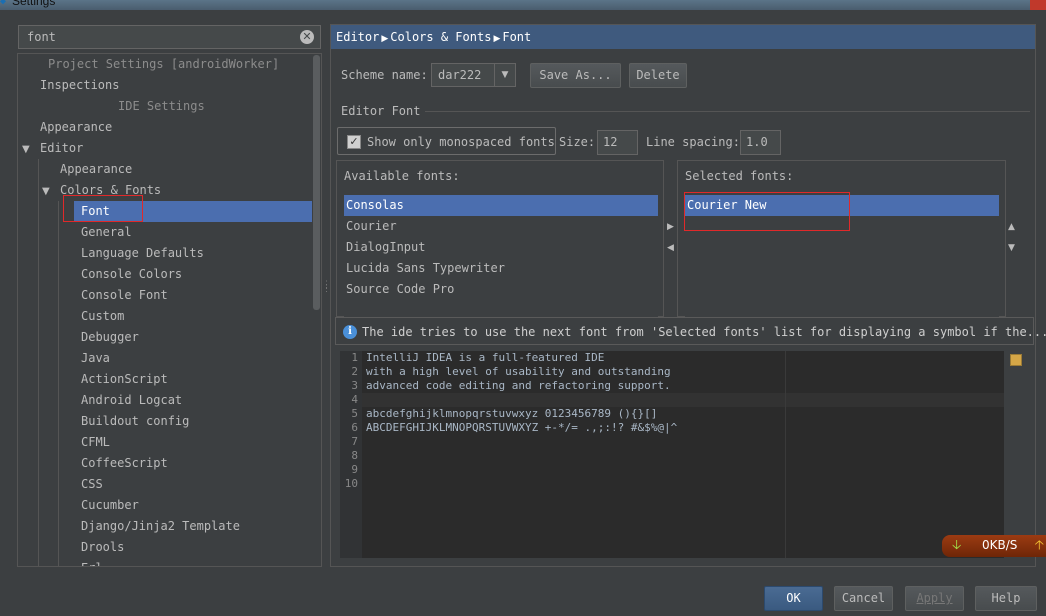 The image size is (1046, 616). I want to click on clear-search-icon: ✕, so click(307, 37).